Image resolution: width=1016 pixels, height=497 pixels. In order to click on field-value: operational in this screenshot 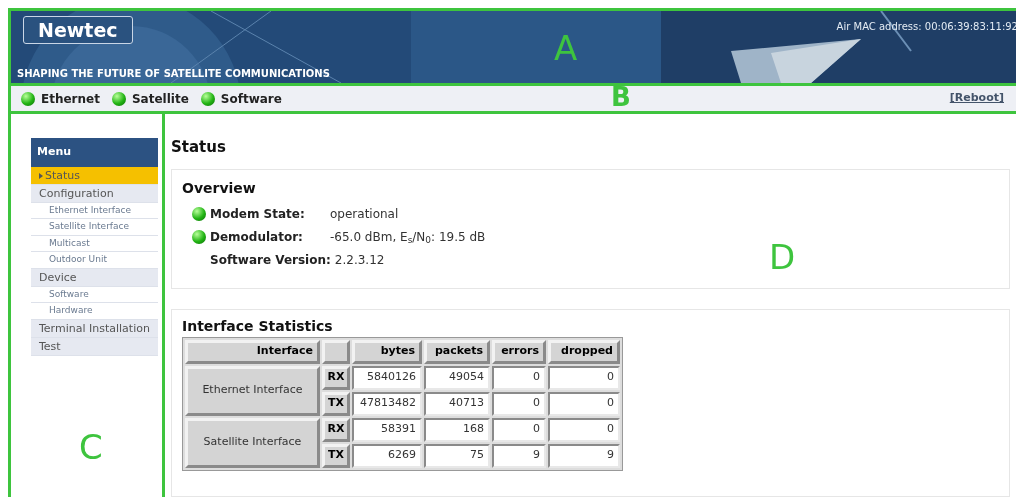, I will do `click(364, 214)`.